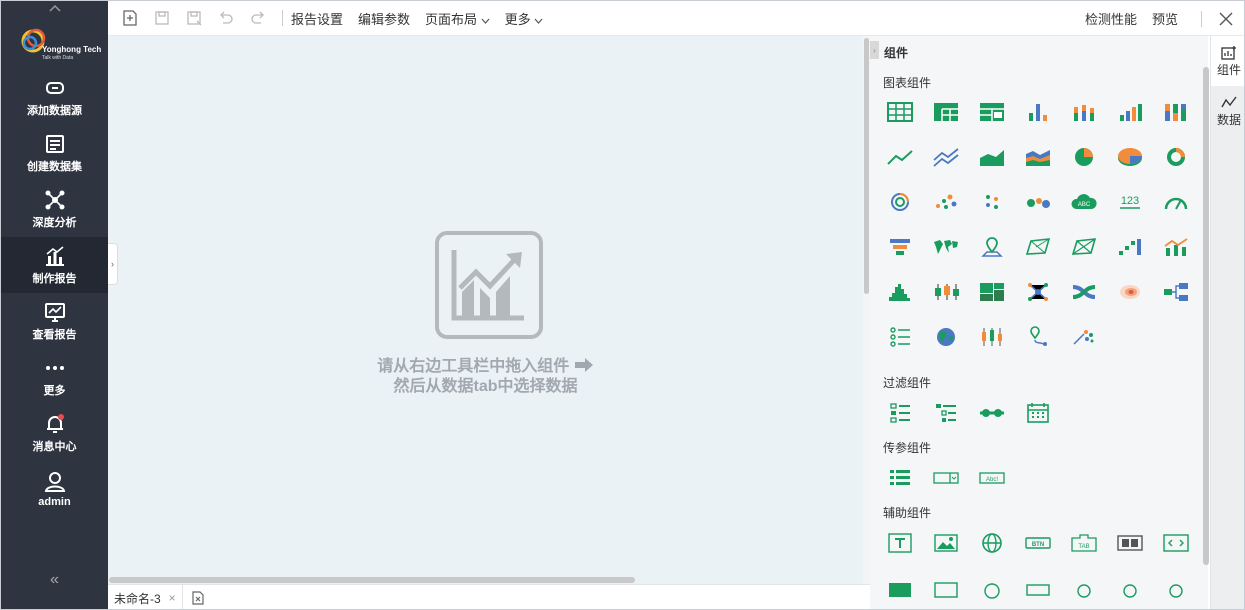  Describe the element at coordinates (1084, 336) in the screenshot. I see `particle-effect-component` at that location.